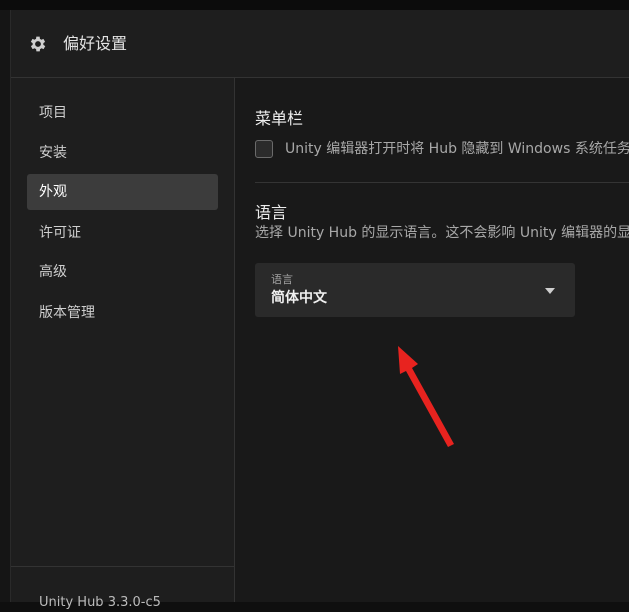 The height and width of the screenshot is (612, 629). Describe the element at coordinates (426, 396) in the screenshot. I see `red-annotation-arrow-icon` at that location.